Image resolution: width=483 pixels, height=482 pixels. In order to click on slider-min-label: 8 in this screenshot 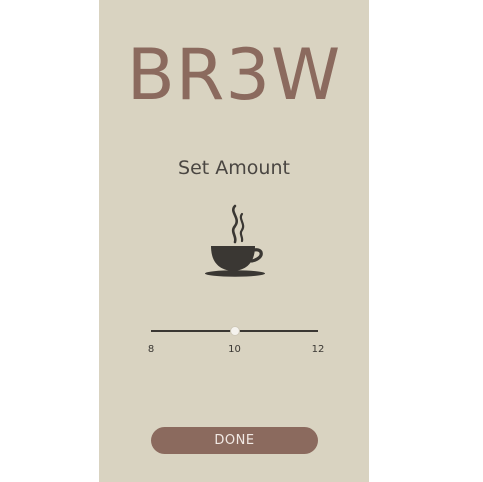, I will do `click(151, 349)`.